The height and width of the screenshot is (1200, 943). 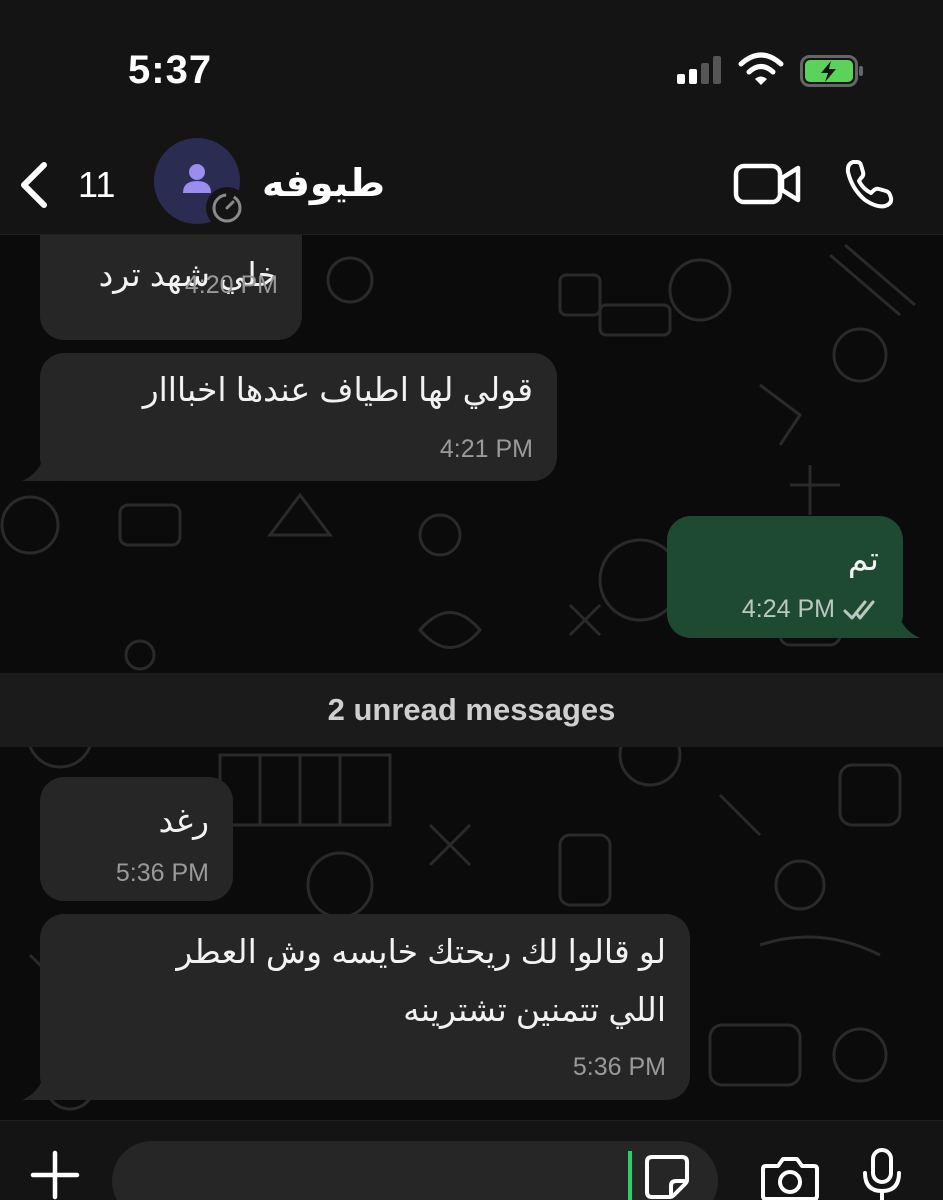 What do you see at coordinates (788, 609) in the screenshot?
I see `message-time: 4:24 PM` at bounding box center [788, 609].